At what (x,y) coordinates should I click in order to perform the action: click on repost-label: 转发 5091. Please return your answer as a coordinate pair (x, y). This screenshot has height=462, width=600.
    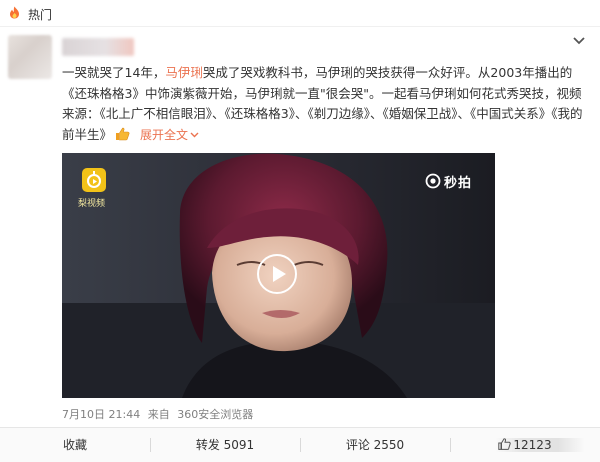
    Looking at the image, I should click on (225, 445).